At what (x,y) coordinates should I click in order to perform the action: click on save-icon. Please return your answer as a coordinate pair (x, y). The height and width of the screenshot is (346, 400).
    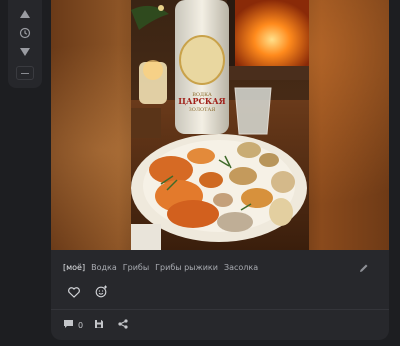
    Looking at the image, I should click on (99, 325).